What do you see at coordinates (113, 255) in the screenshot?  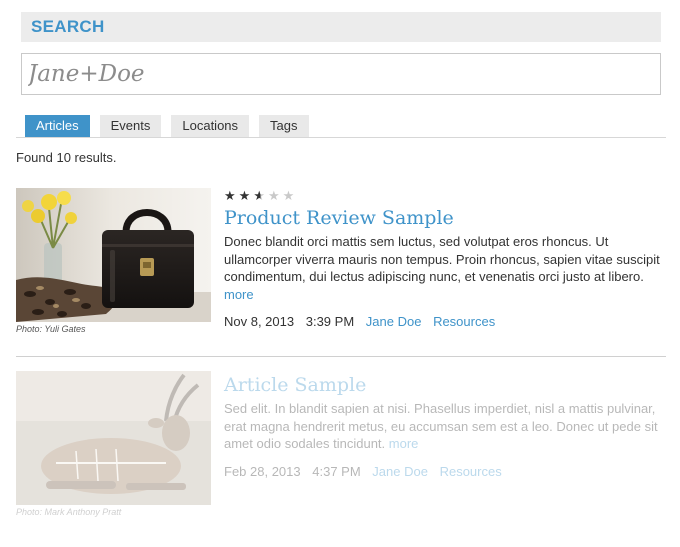 I see `leather-bag-photo` at bounding box center [113, 255].